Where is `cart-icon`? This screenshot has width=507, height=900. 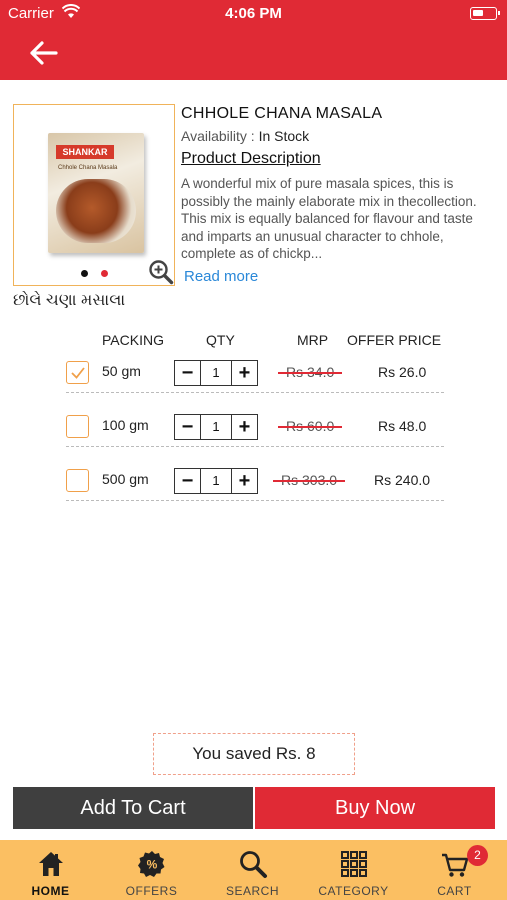 cart-icon is located at coordinates (455, 865).